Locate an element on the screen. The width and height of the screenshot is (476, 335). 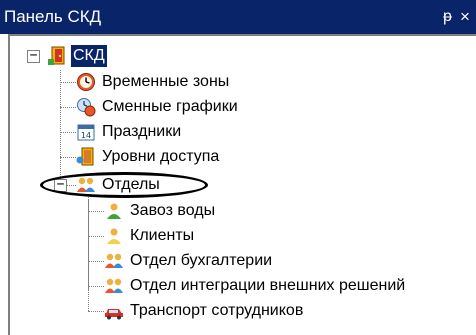
tree-node-label: Уровни доступа is located at coordinates (161, 156).